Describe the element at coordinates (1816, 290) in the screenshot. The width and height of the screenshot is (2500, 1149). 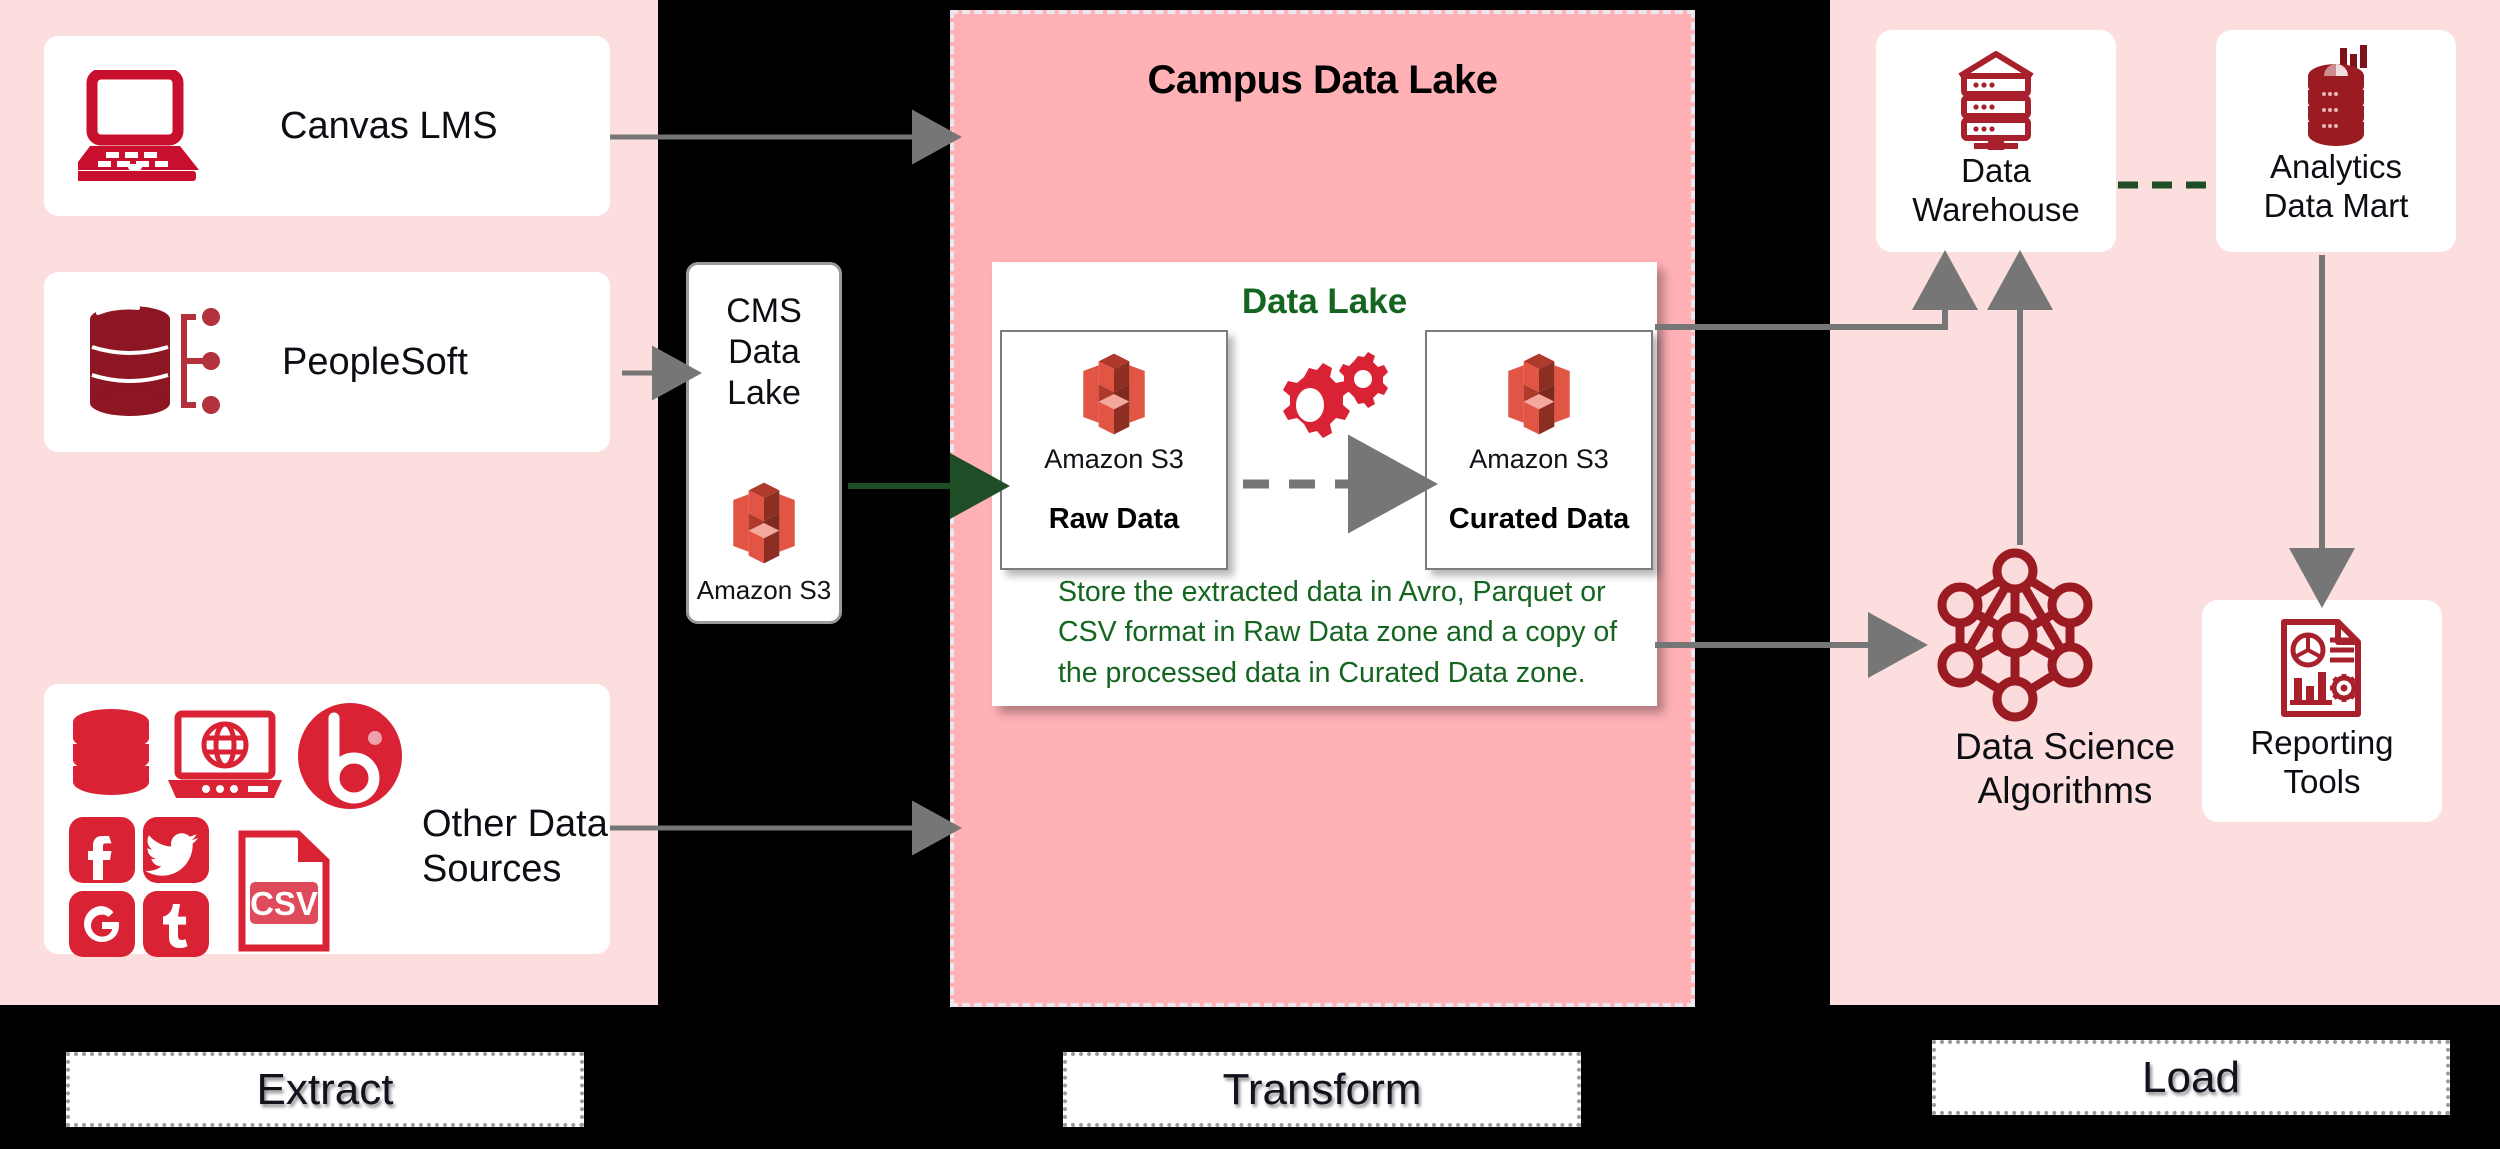
I see `wire-curated-to-data-warehouse` at that location.